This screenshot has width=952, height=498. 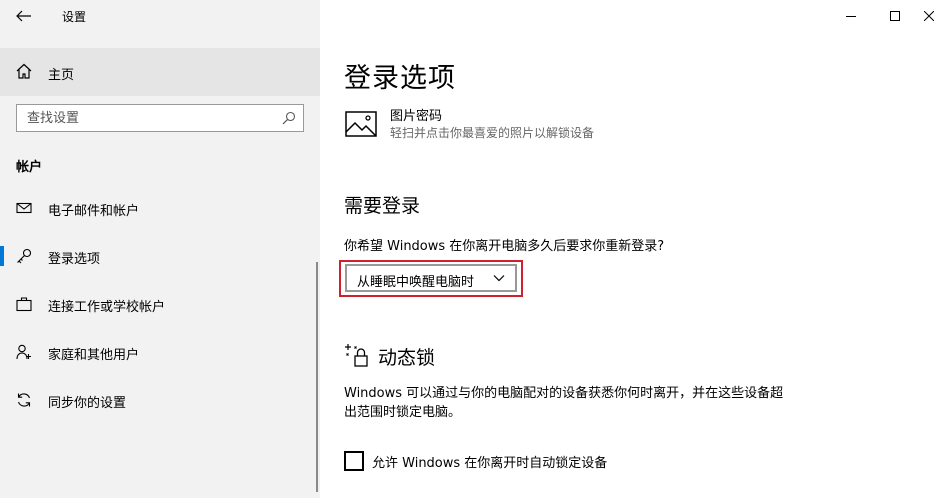 I want to click on app-title: 设置, so click(x=74, y=17).